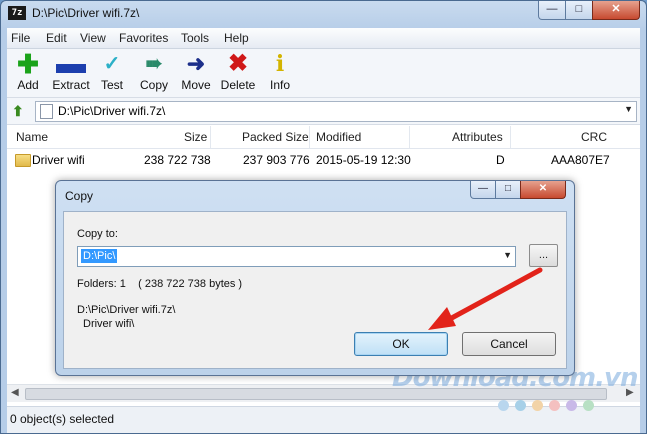 Image resolution: width=647 pixels, height=434 pixels. I want to click on annotation-arrow-icon, so click(485, 298).